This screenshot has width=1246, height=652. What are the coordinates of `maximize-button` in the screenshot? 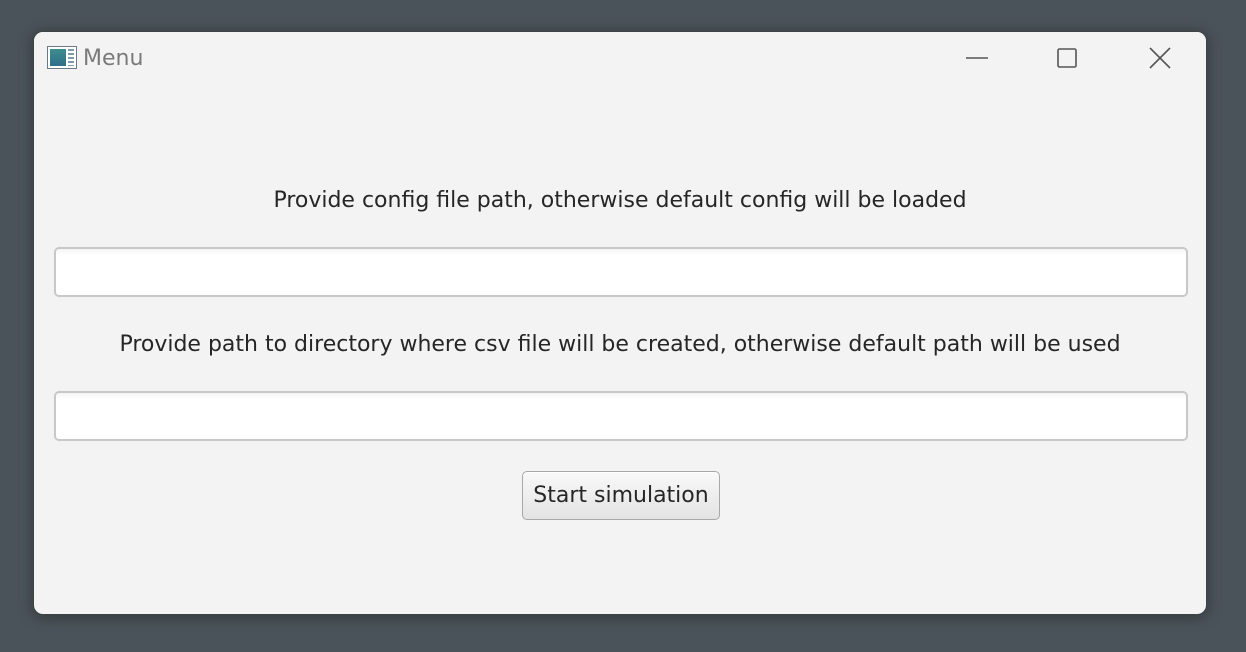 It's located at (1067, 58).